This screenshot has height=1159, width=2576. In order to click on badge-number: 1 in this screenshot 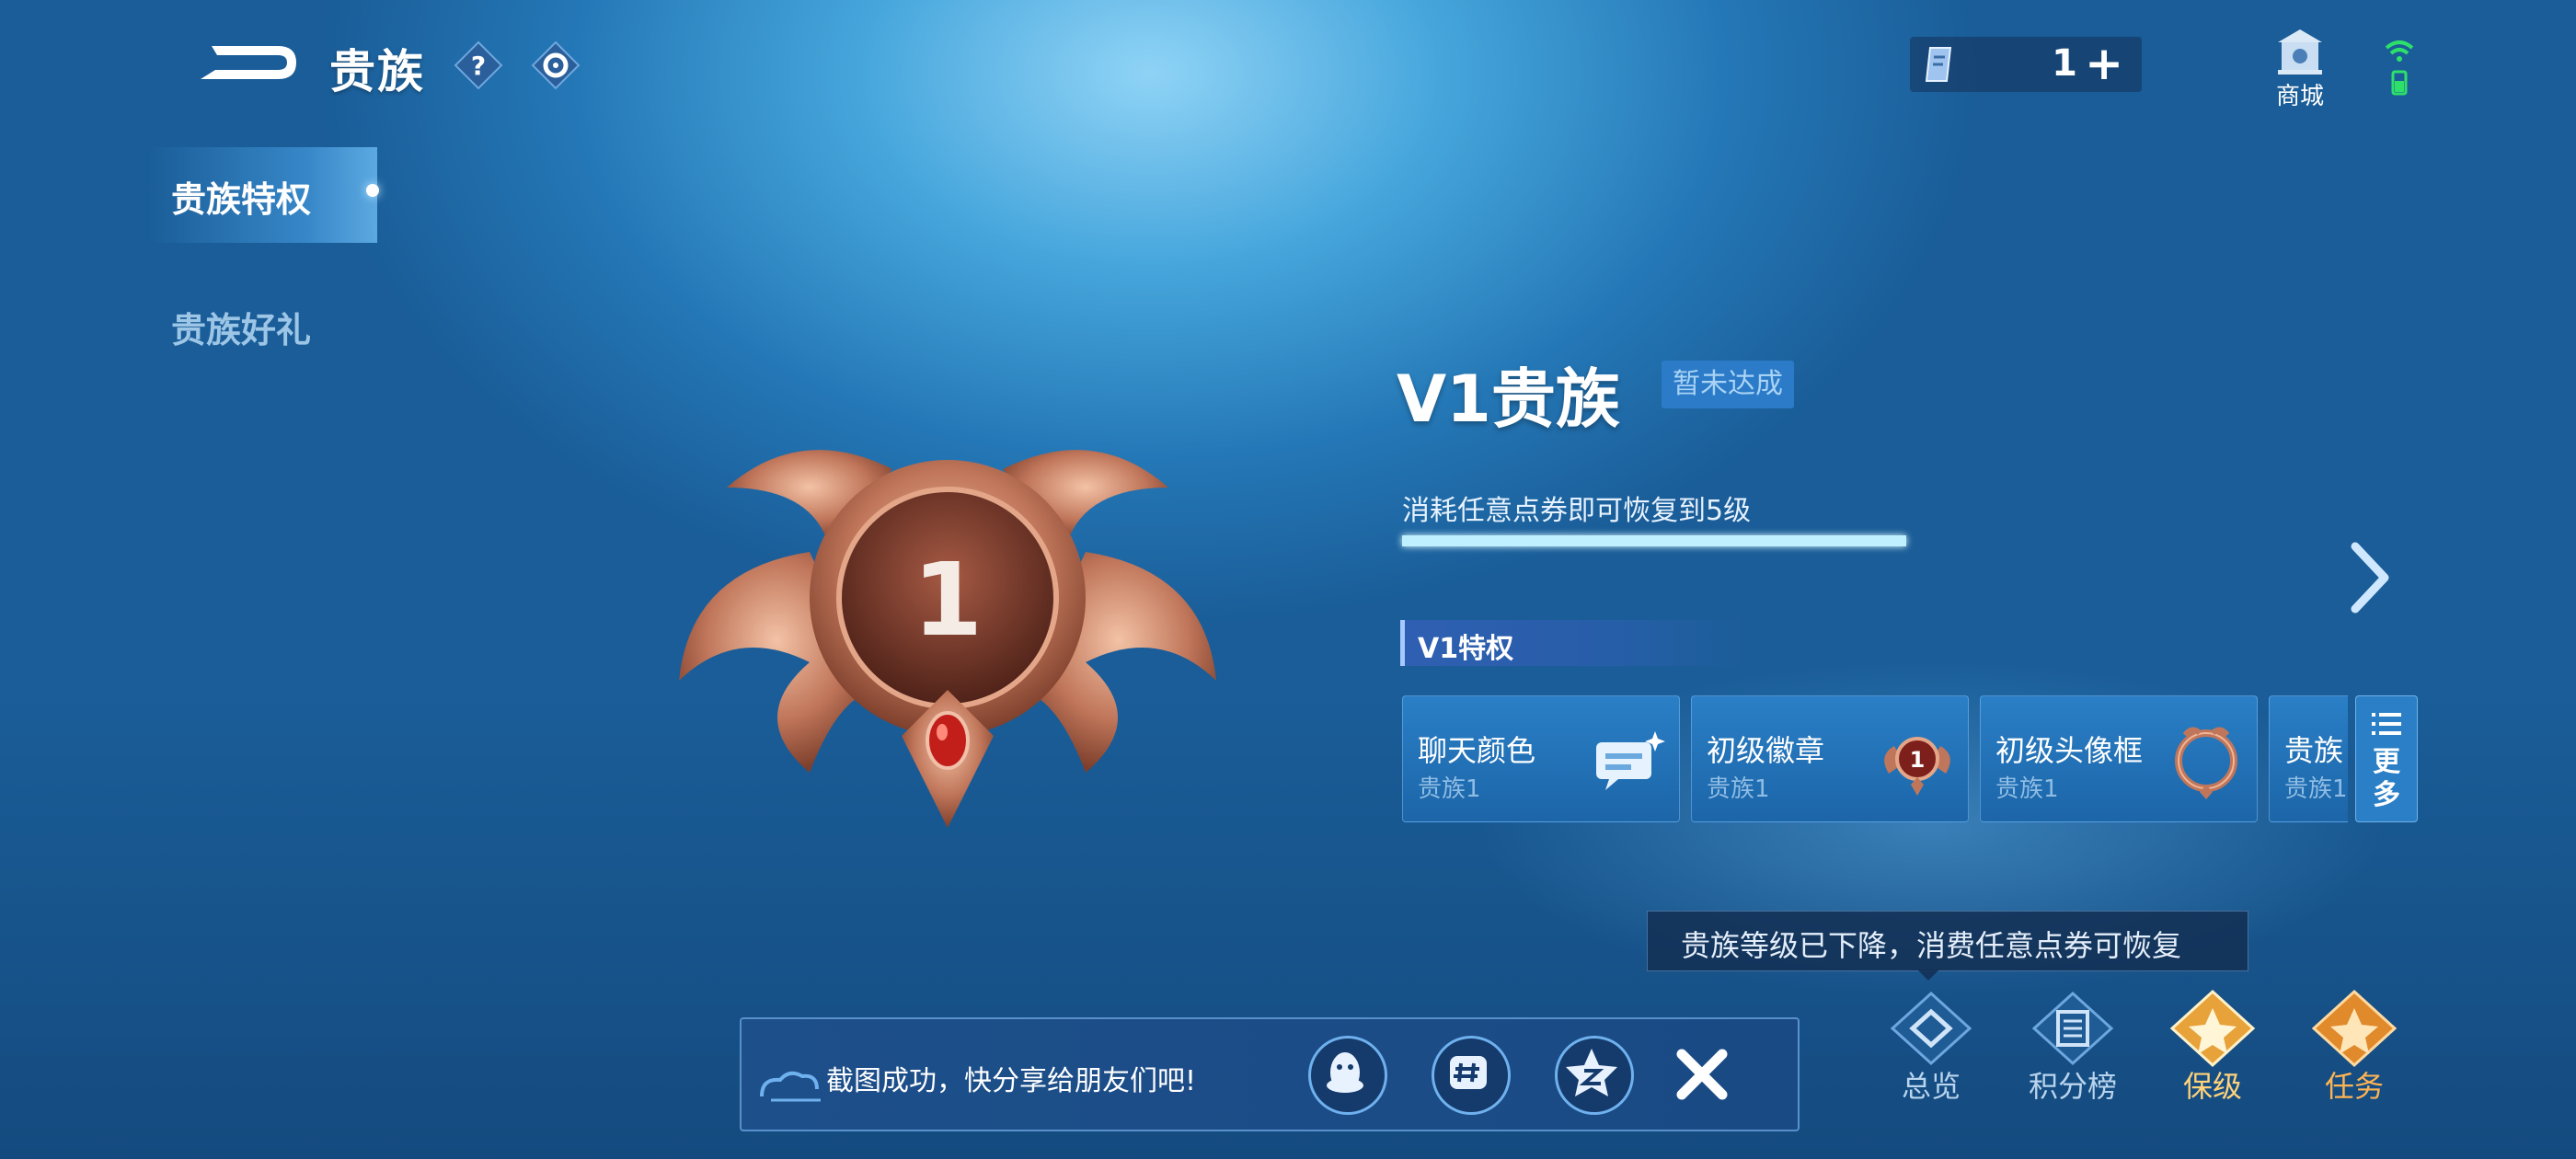, I will do `click(948, 600)`.